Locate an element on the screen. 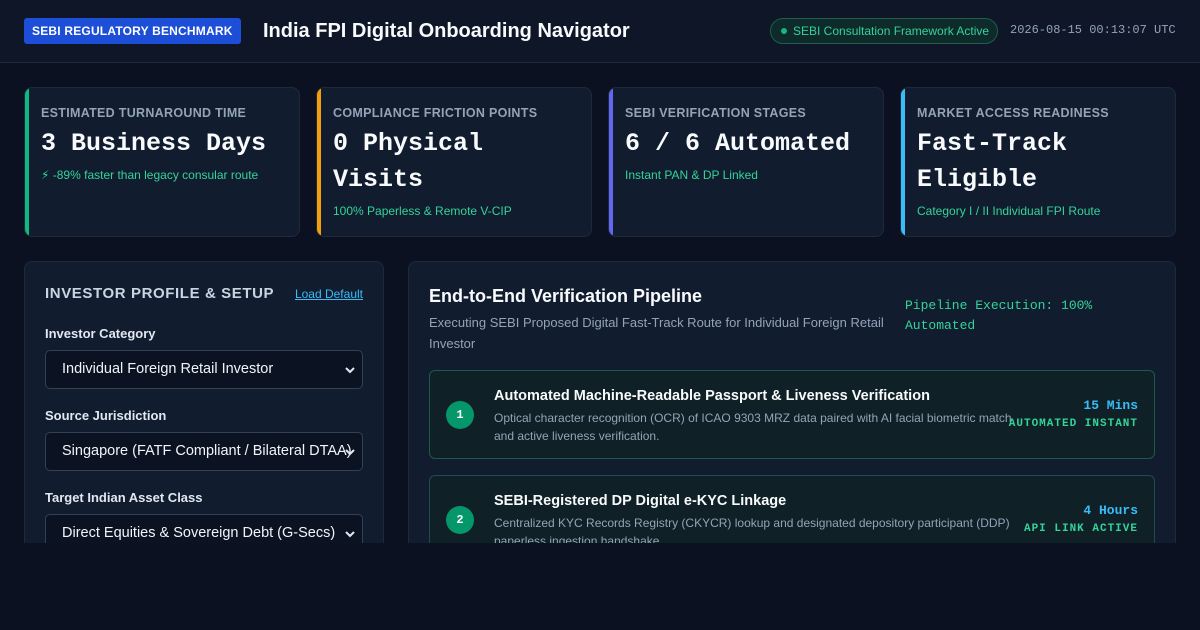 Image resolution: width=1200 pixels, height=630 pixels. kpi-value: 3 Business Days is located at coordinates (154, 143).